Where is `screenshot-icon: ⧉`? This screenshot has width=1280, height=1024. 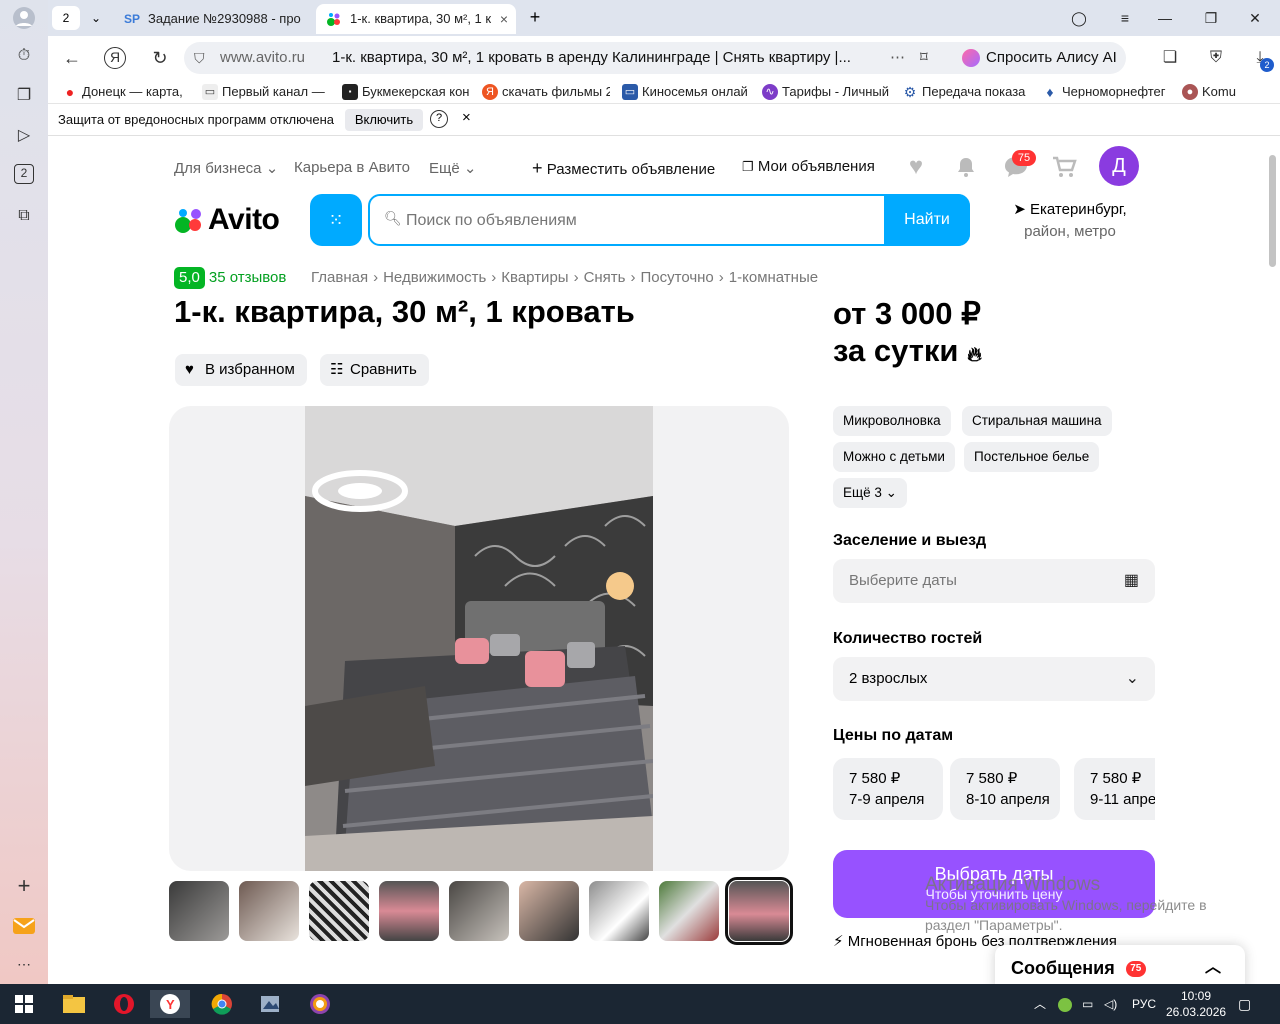 screenshot-icon: ⧉ is located at coordinates (24, 216).